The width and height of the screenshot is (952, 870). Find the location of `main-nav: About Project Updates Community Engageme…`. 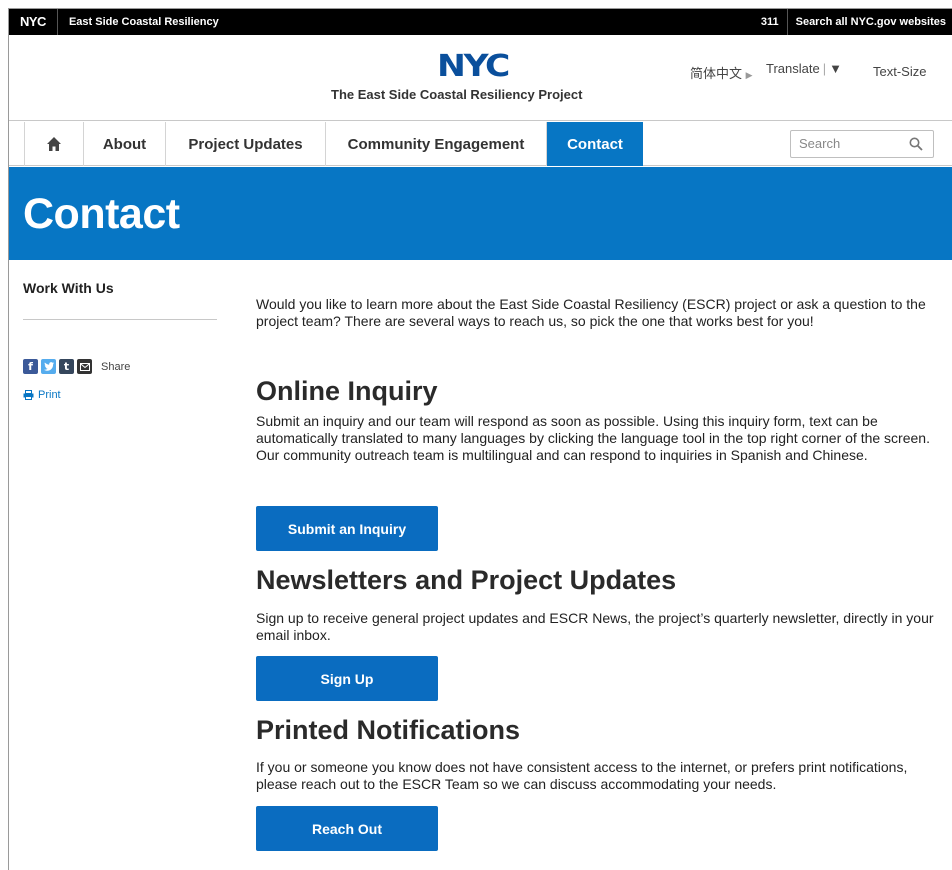

main-nav: About Project Updates Community Engageme… is located at coordinates (480, 144).